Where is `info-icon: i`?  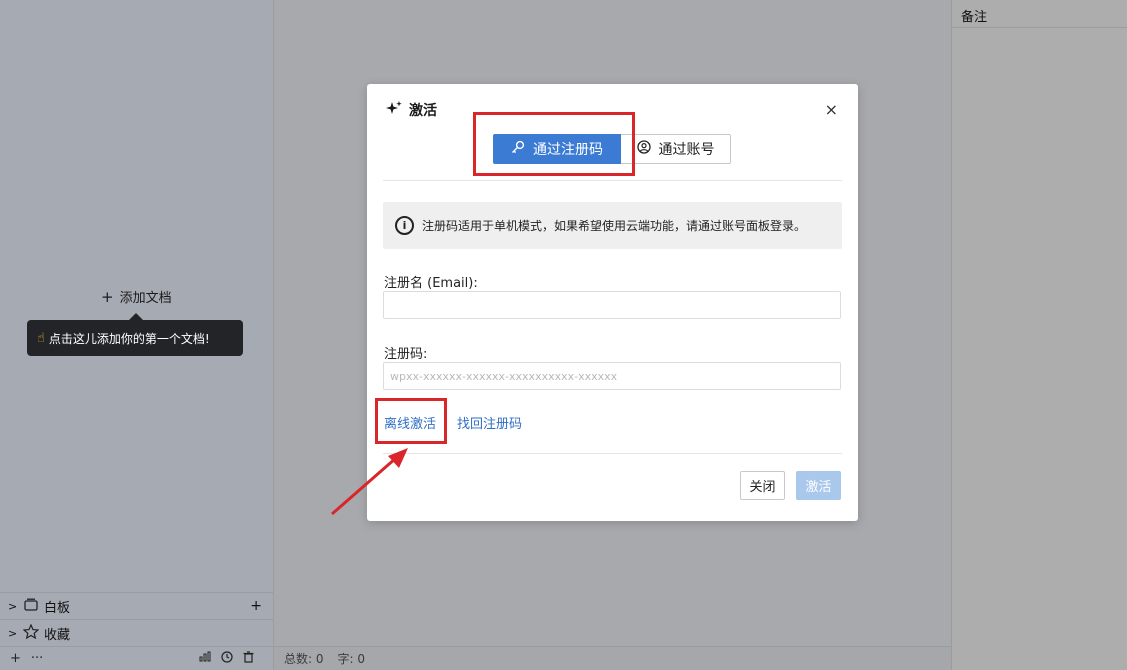
info-icon: i is located at coordinates (404, 225).